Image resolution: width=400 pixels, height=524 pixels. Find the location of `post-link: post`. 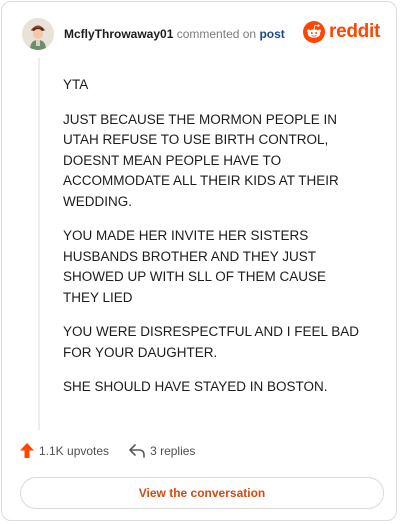

post-link: post is located at coordinates (271, 34).